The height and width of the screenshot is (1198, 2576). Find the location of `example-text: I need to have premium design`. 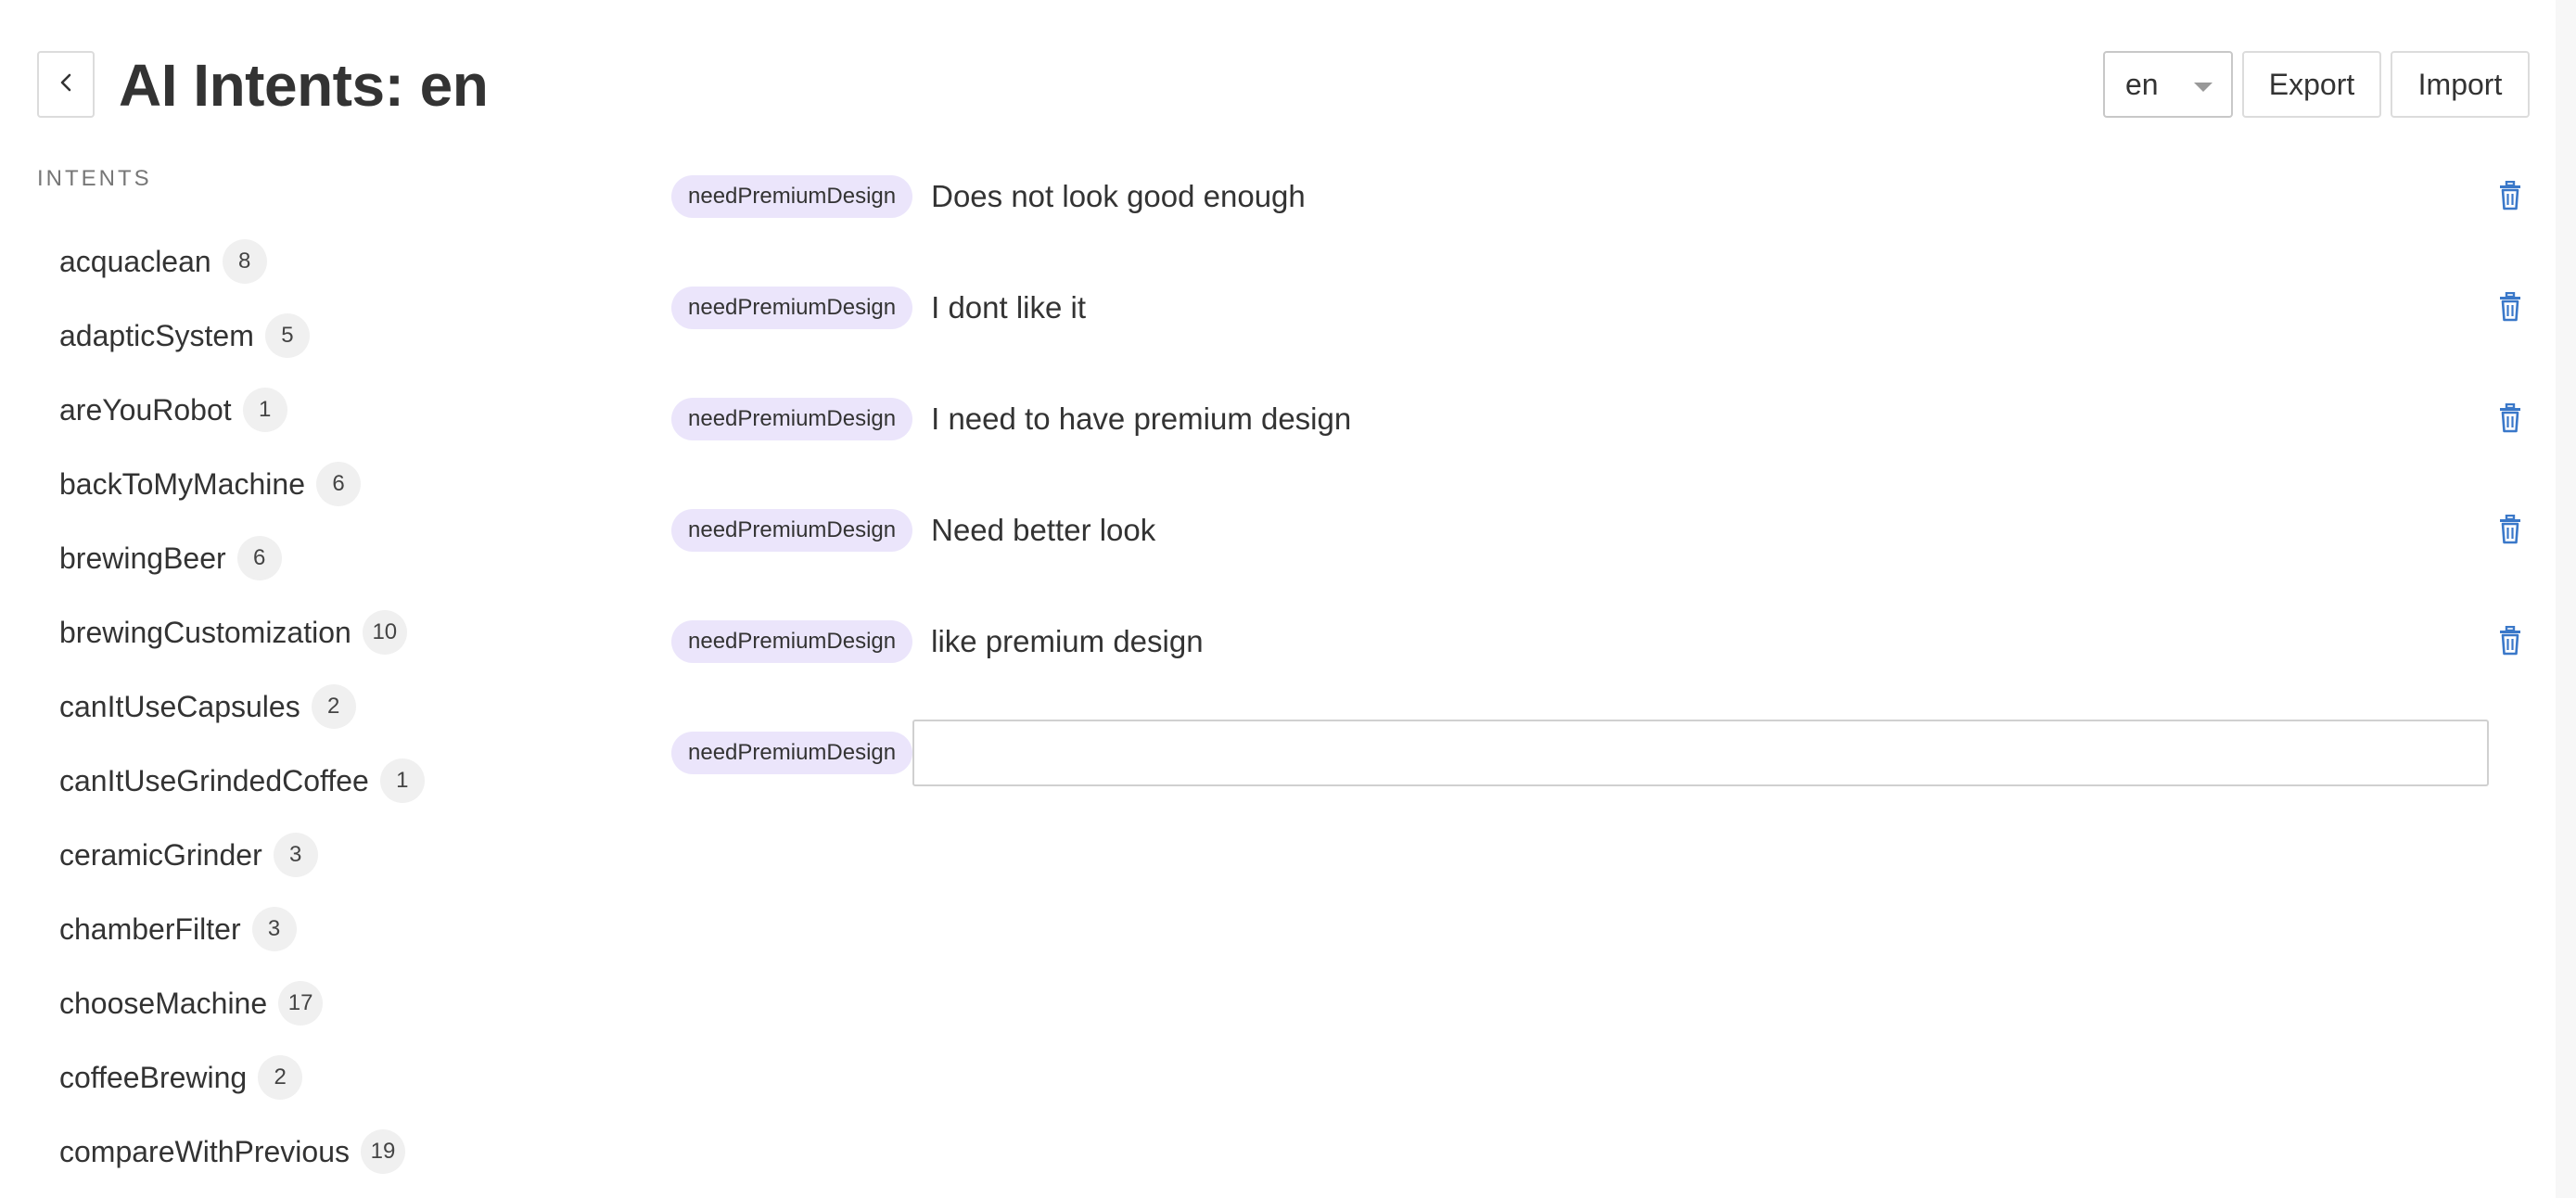

example-text: I need to have premium design is located at coordinates (1142, 418).